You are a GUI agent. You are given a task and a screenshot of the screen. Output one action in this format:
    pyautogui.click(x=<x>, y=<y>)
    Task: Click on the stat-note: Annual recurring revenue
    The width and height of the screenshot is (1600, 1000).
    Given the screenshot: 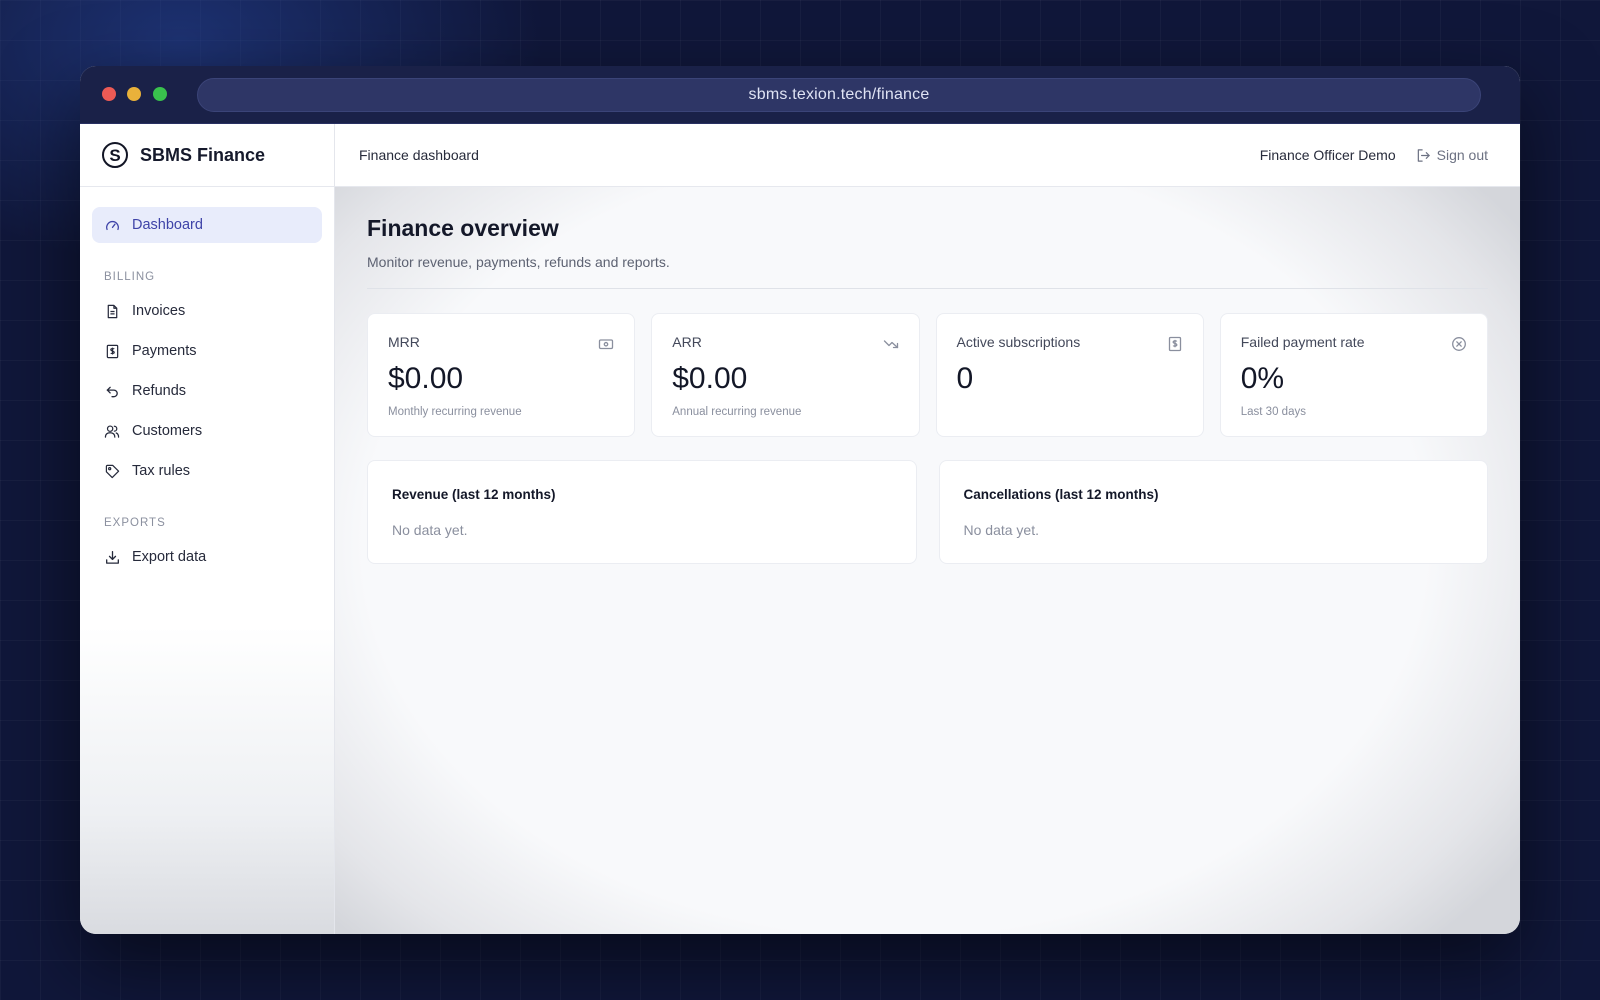 What is the action you would take?
    pyautogui.click(x=737, y=412)
    